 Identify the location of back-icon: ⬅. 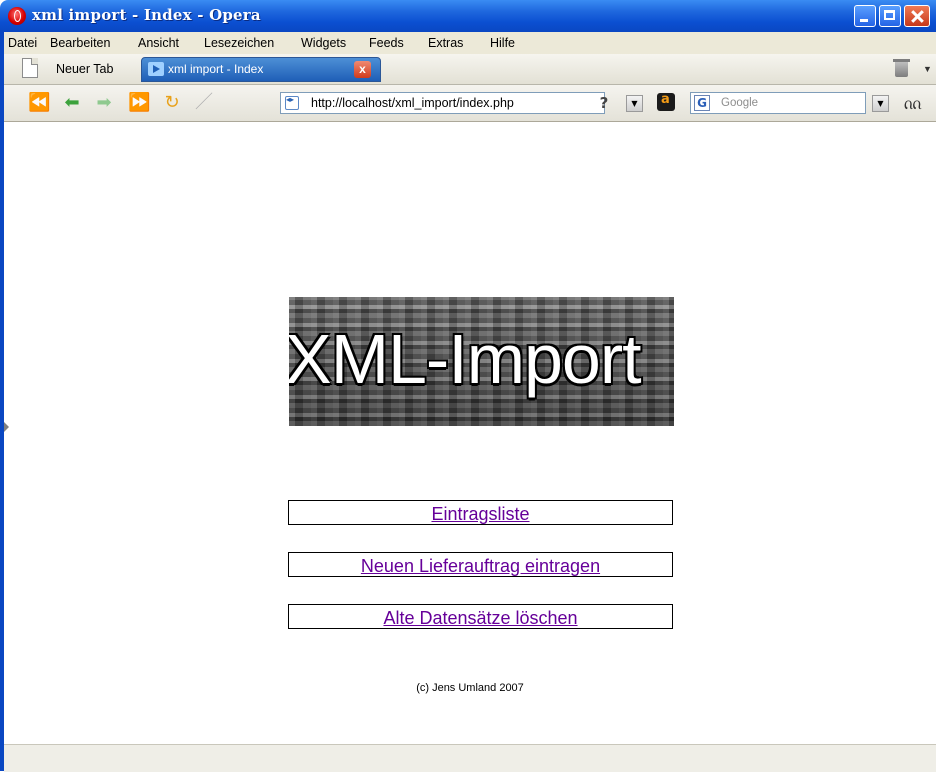
(72, 103).